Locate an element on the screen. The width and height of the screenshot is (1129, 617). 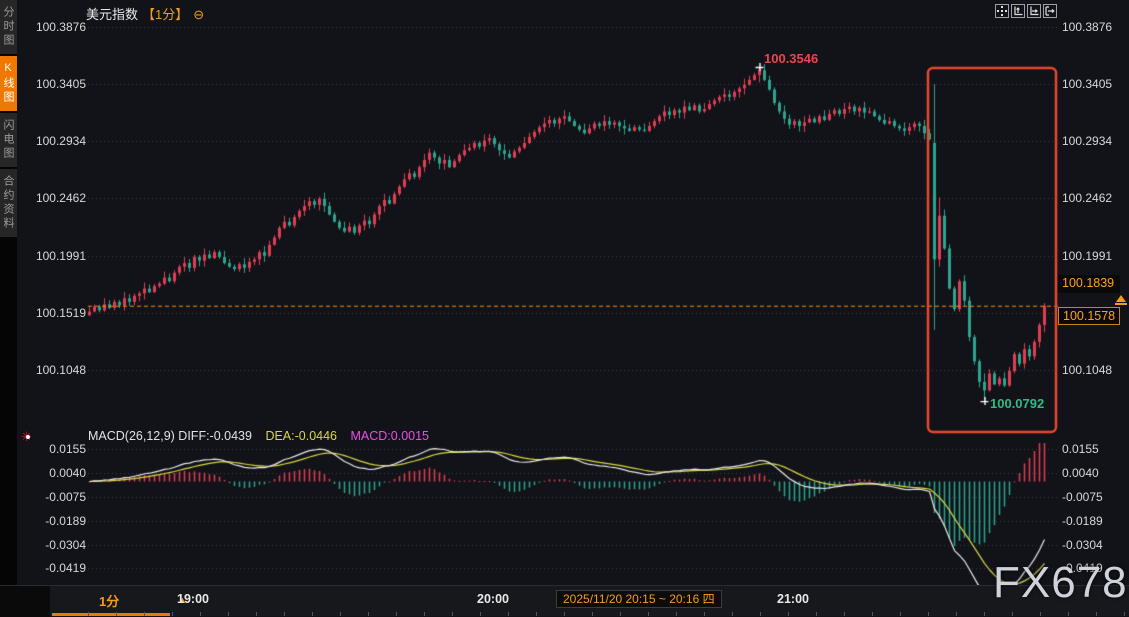
sidebar-tab-timeline: 分时图 is located at coordinates (8, 27).